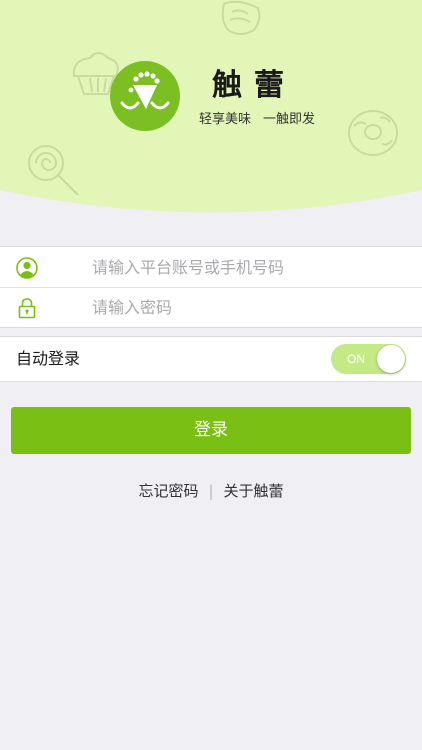 The image size is (422, 750). I want to click on forgot-password-link: 忘记密码, so click(168, 491).